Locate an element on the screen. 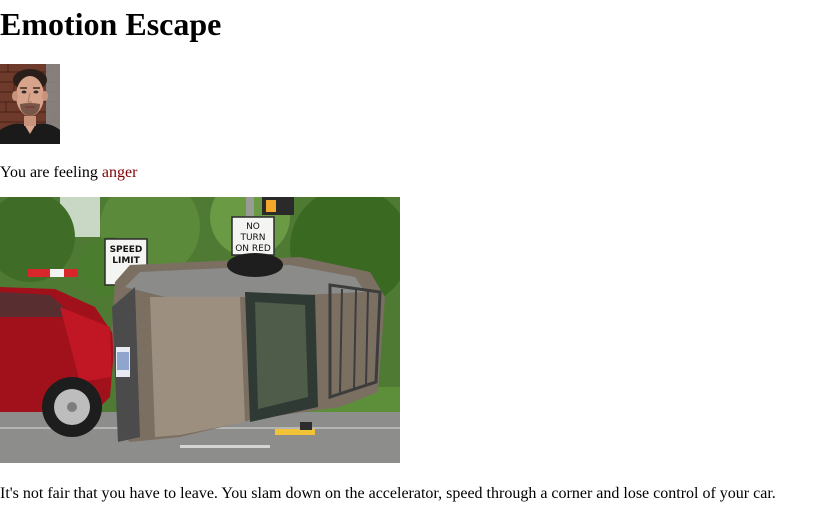 Image resolution: width=814 pixels, height=511 pixels. speed-limit-sign-line2: LIMIT is located at coordinates (126, 261).